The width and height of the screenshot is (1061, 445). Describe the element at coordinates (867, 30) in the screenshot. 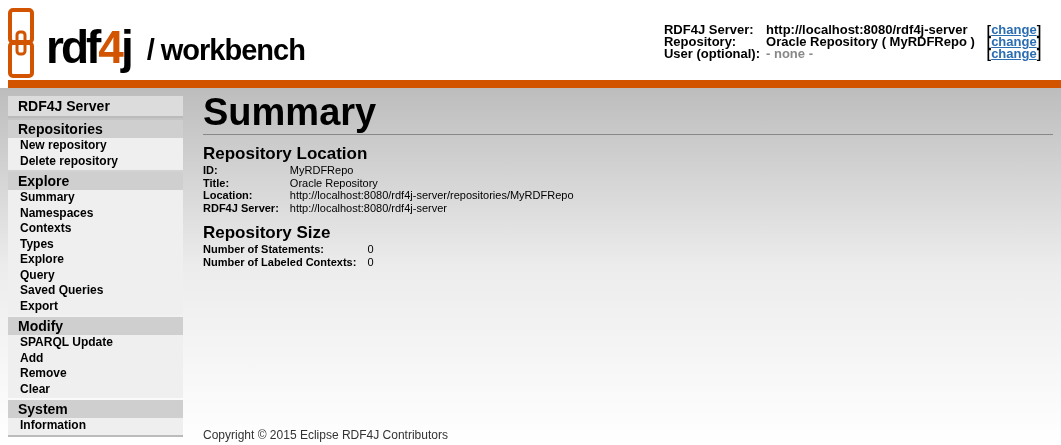

I see `info-value: http://localhost:8080/rdf4j-server` at that location.